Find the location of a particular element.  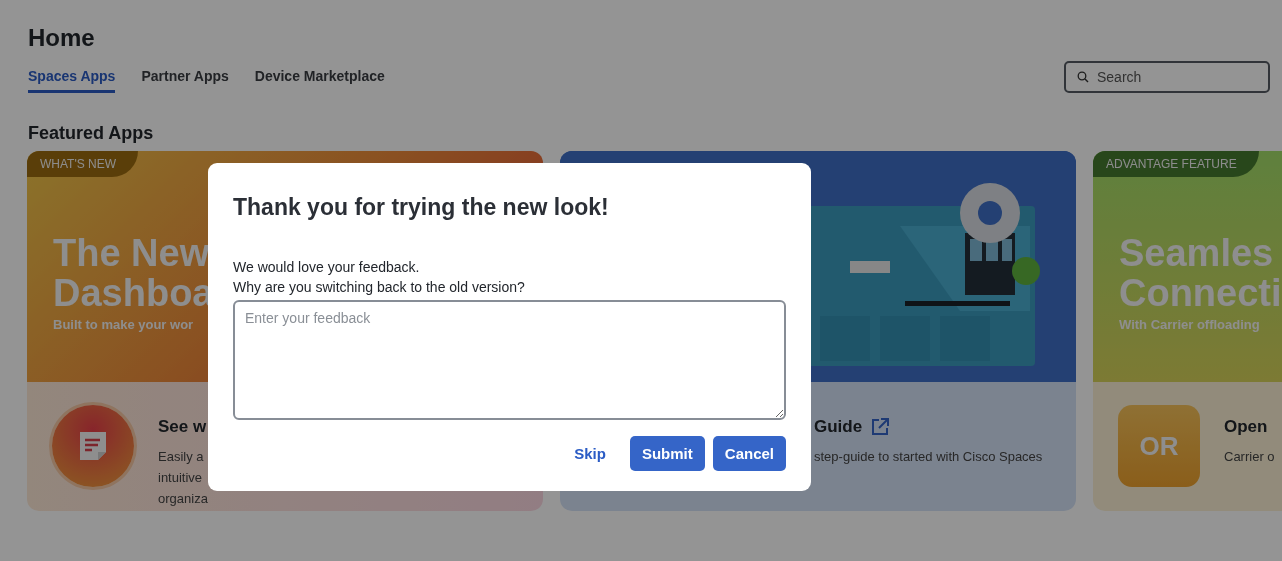

feedback-field: Enter your feedback is located at coordinates (509, 360).